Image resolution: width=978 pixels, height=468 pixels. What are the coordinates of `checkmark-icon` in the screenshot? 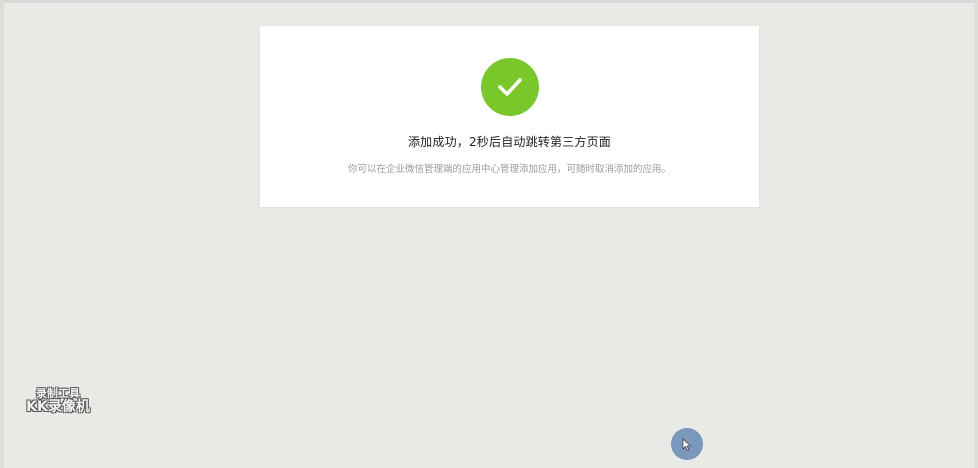 It's located at (510, 87).